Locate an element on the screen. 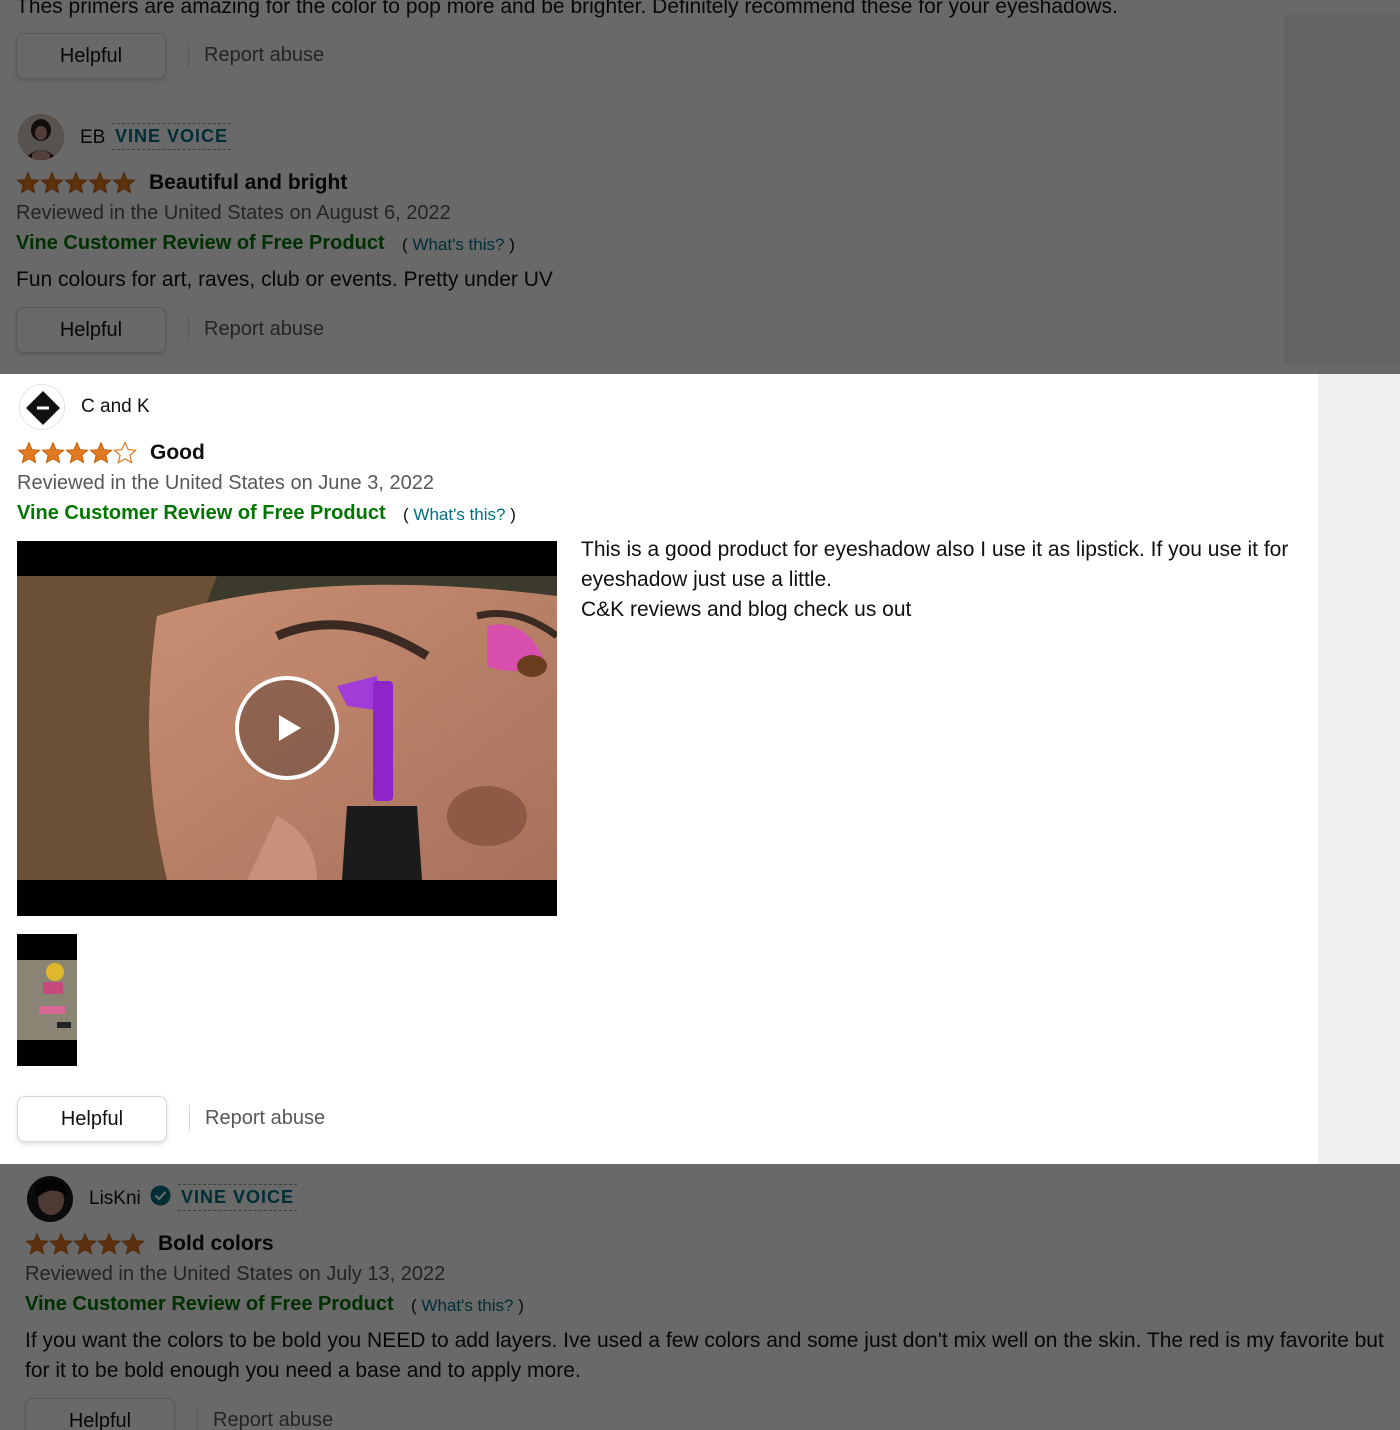 The image size is (1400, 1430). review-title: Good is located at coordinates (177, 453).